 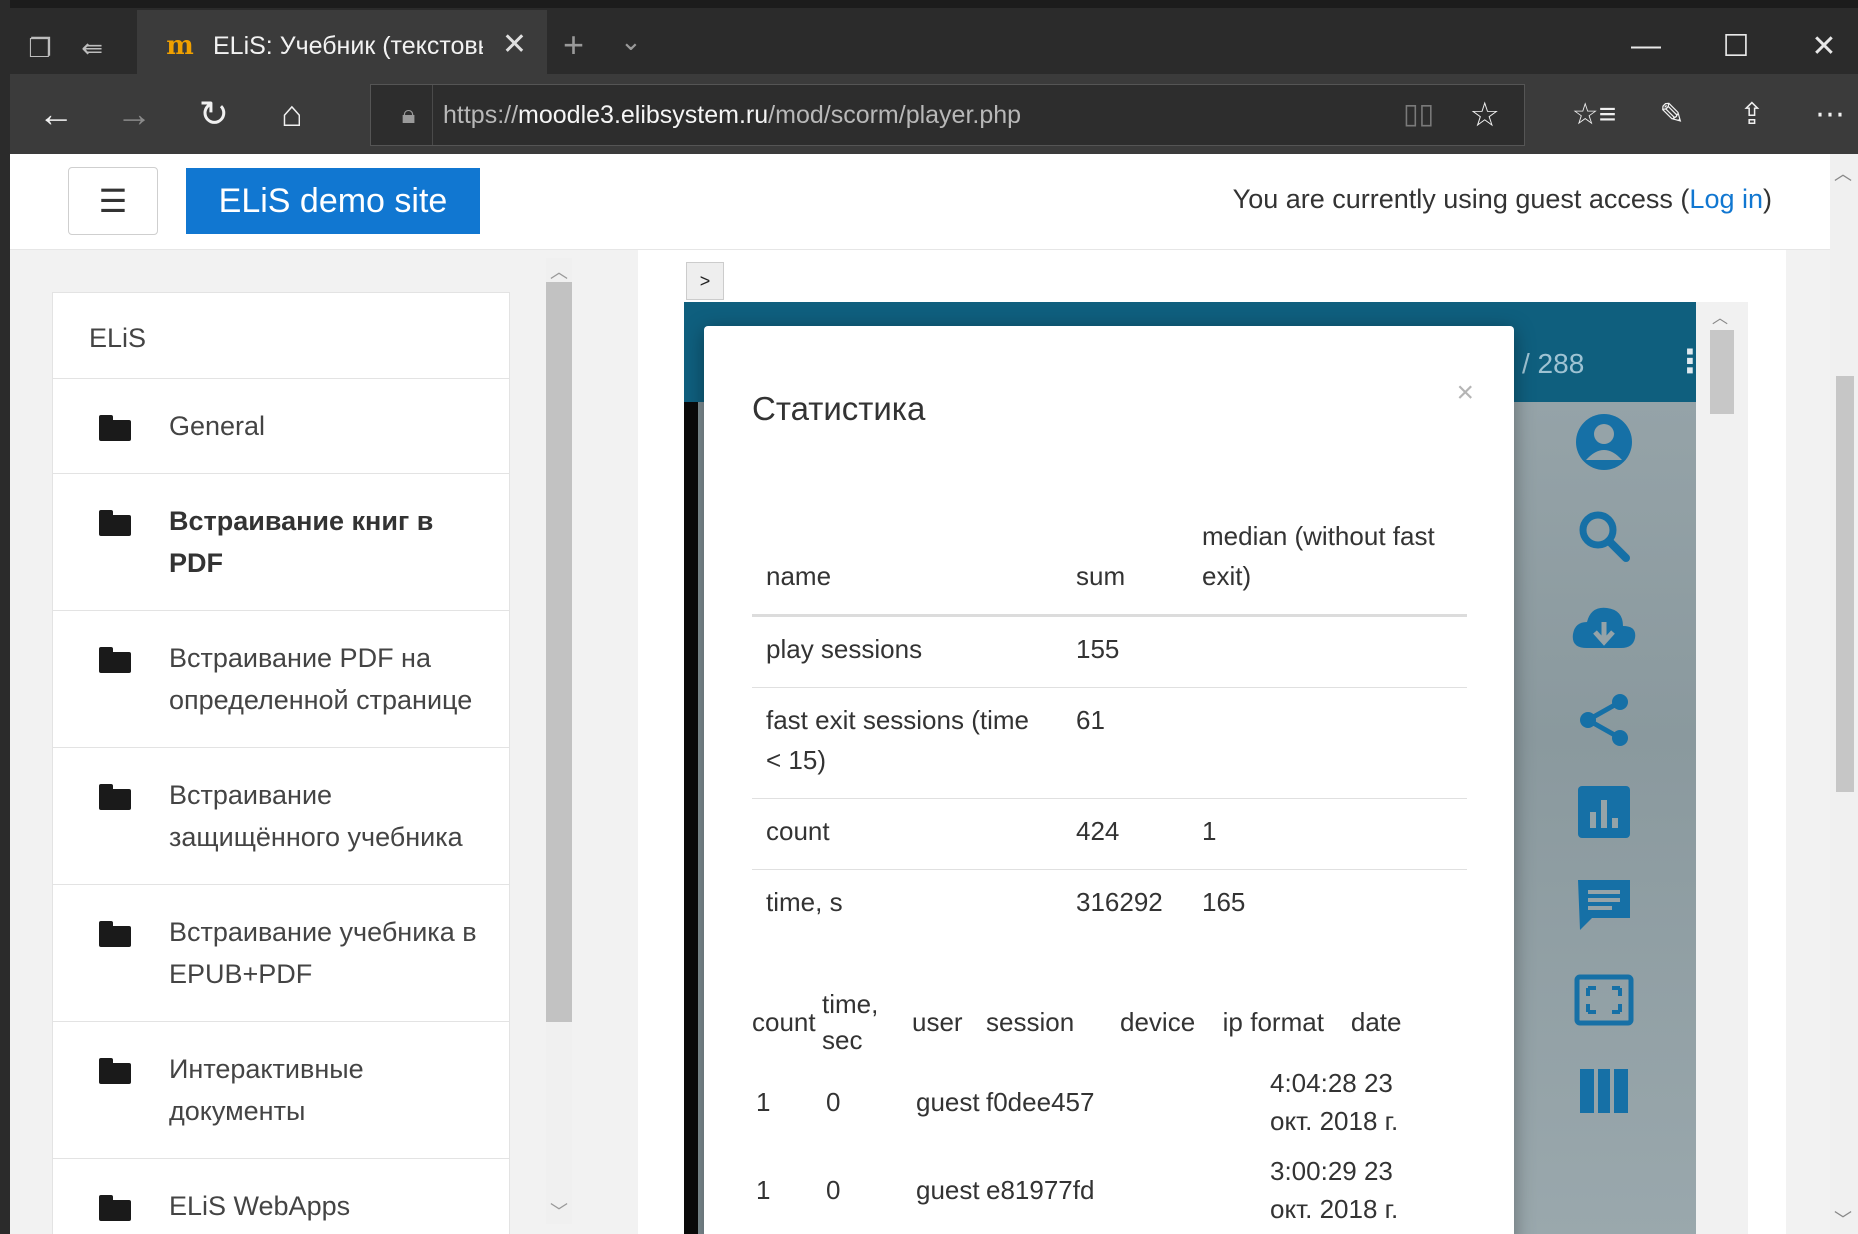 I want to click on sidebar-item-interactive-docs: Интерактивные документы, so click(x=281, y=1090).